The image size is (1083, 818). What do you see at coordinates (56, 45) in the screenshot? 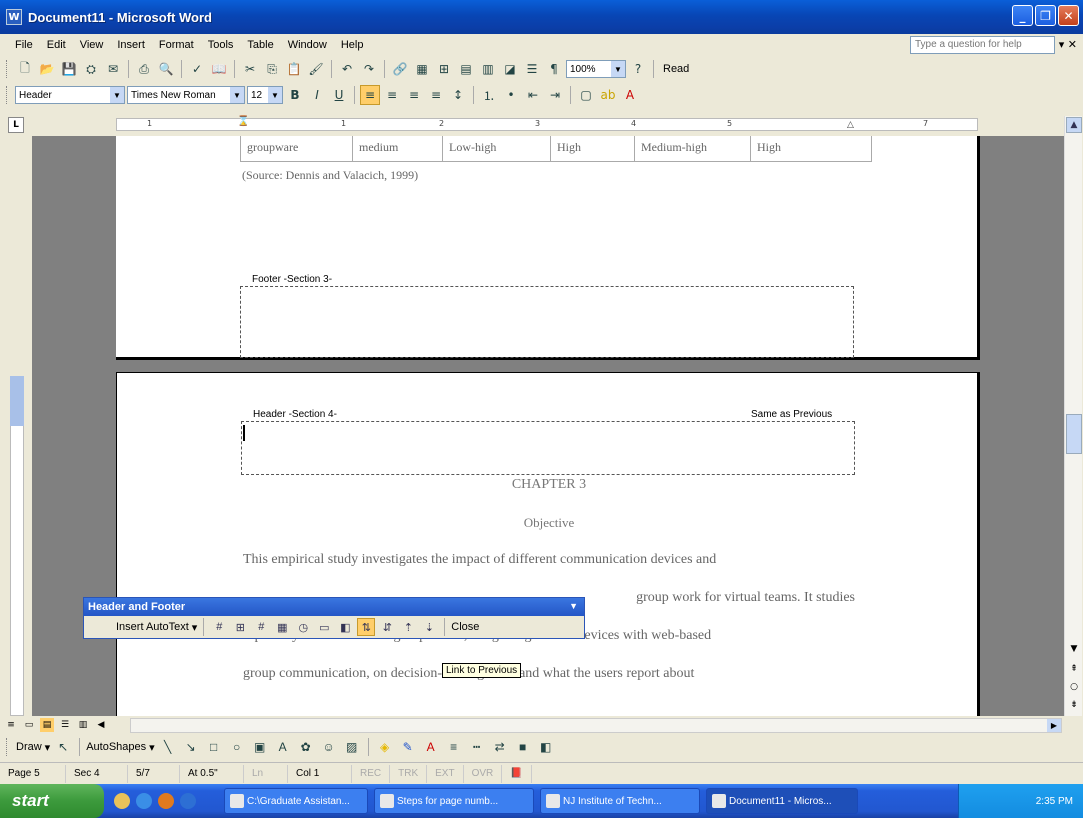
I see `menu-edit: Edit` at bounding box center [56, 45].